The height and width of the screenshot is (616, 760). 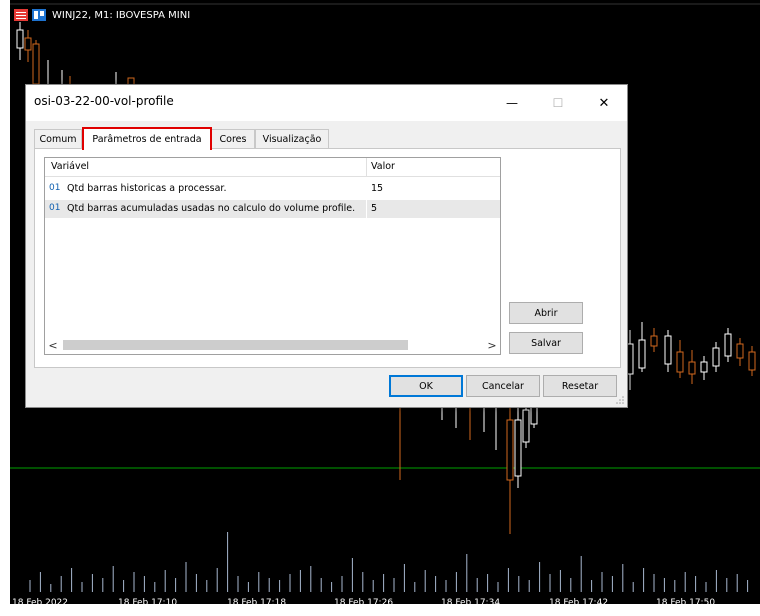 What do you see at coordinates (389, 562) in the screenshot?
I see `volume-histogram` at bounding box center [389, 562].